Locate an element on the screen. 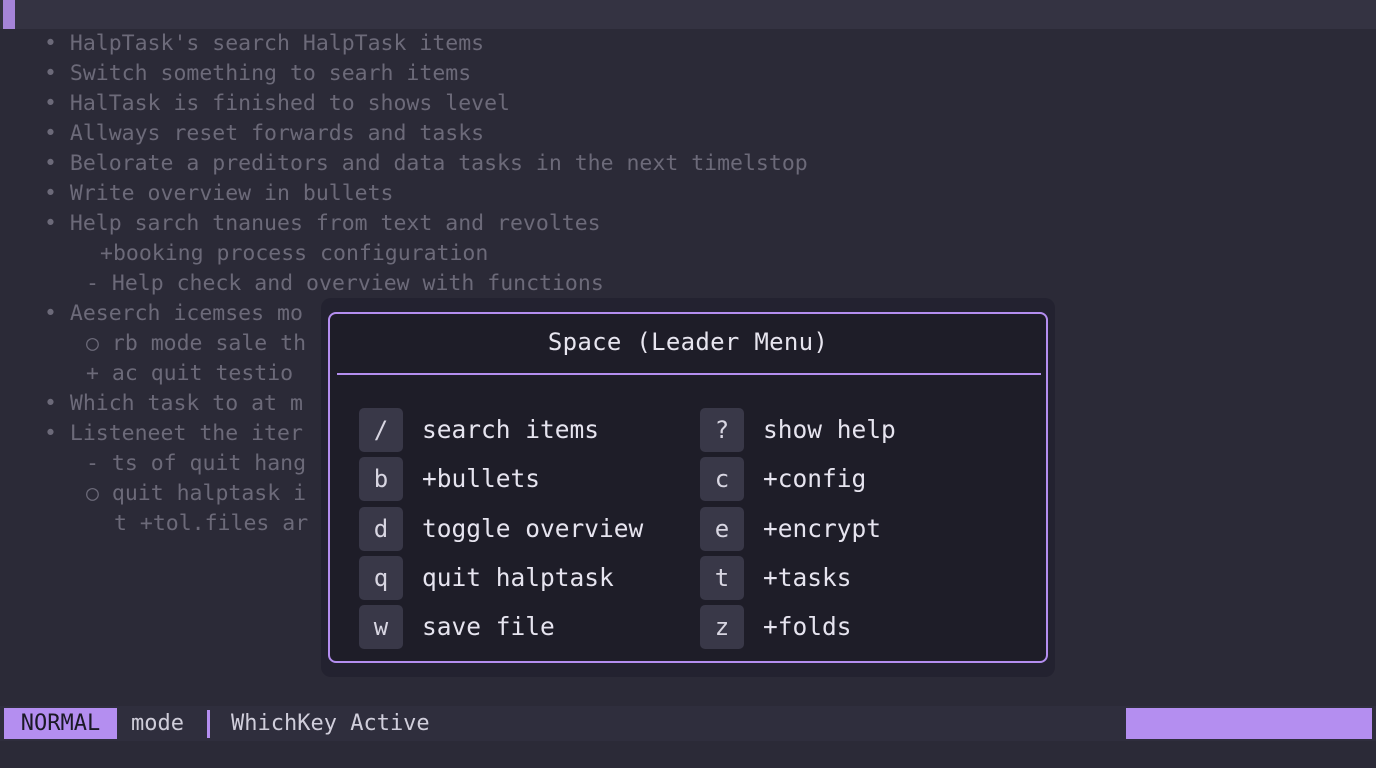 The height and width of the screenshot is (768, 1376). editor-line: • Write overview in bullets is located at coordinates (219, 193).